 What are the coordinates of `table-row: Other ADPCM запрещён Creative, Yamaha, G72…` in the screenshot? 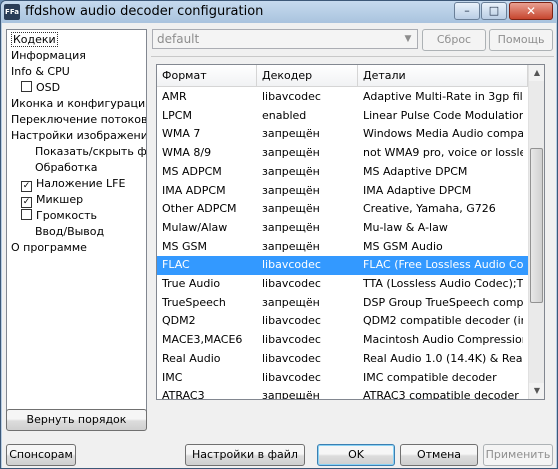 It's located at (342, 209).